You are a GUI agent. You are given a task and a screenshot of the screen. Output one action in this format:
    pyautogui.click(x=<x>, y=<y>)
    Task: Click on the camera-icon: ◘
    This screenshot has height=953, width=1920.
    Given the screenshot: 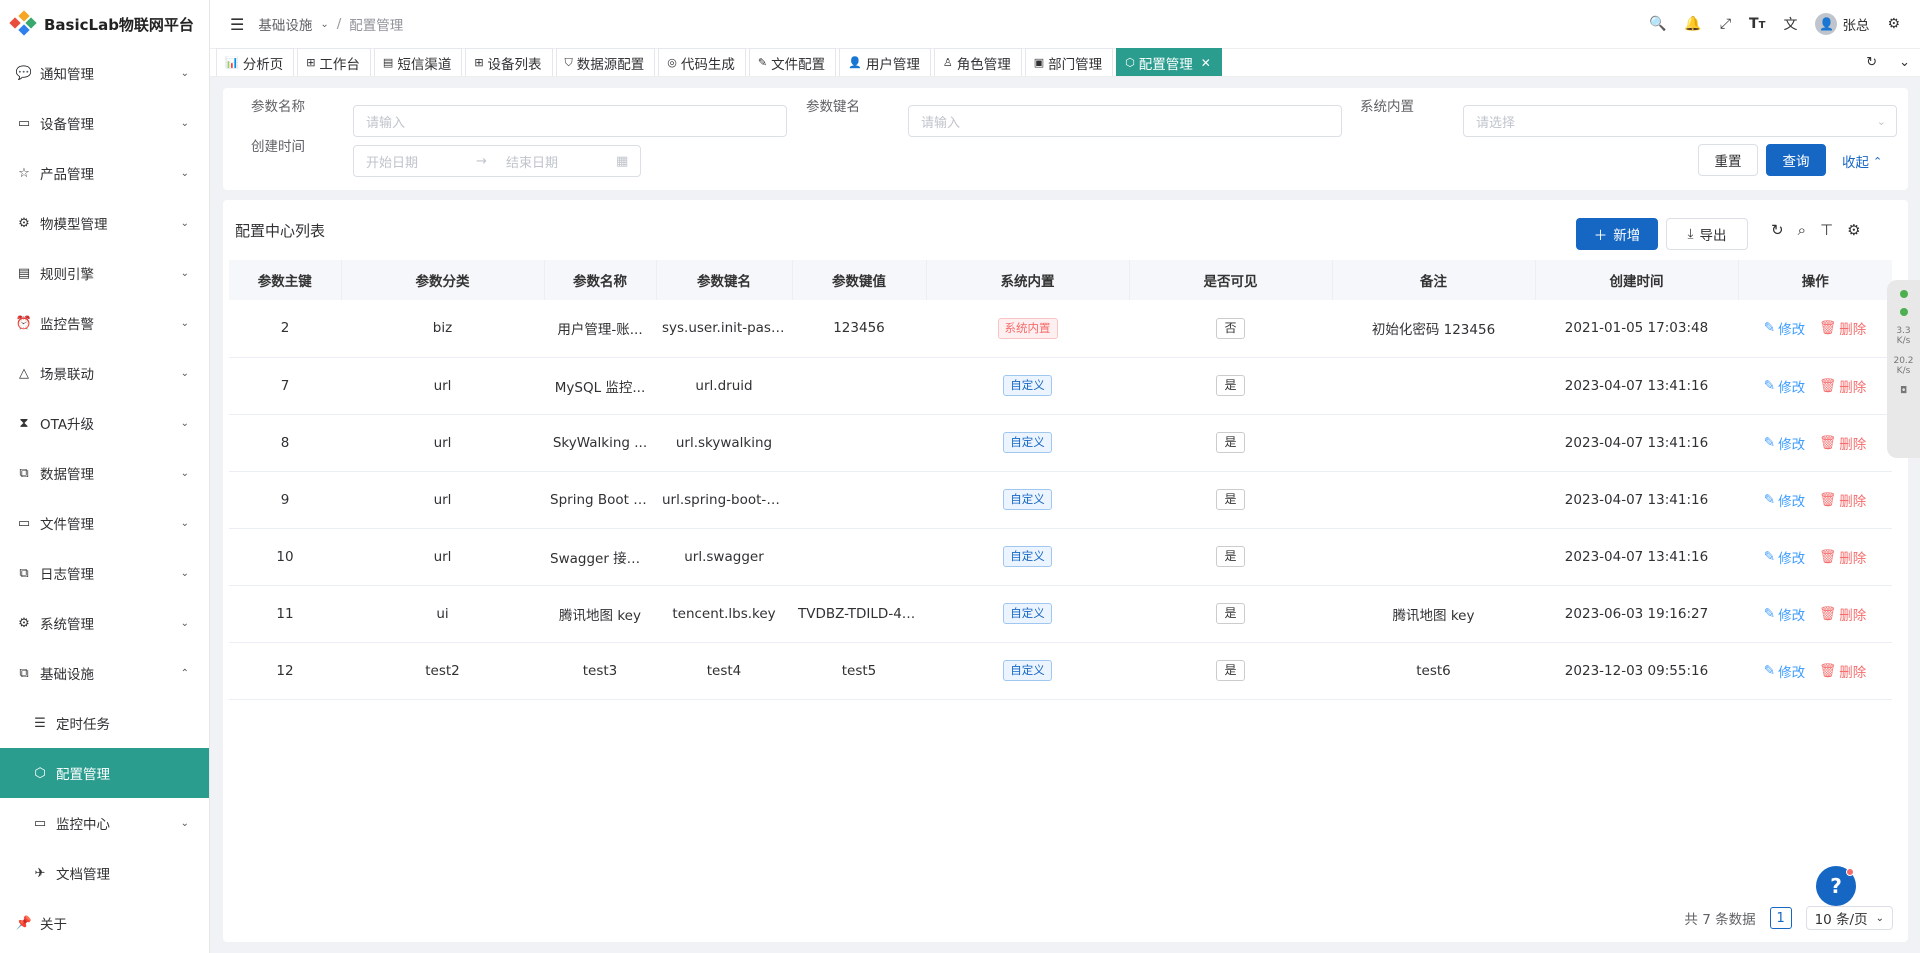 What is the action you would take?
    pyautogui.click(x=1903, y=391)
    